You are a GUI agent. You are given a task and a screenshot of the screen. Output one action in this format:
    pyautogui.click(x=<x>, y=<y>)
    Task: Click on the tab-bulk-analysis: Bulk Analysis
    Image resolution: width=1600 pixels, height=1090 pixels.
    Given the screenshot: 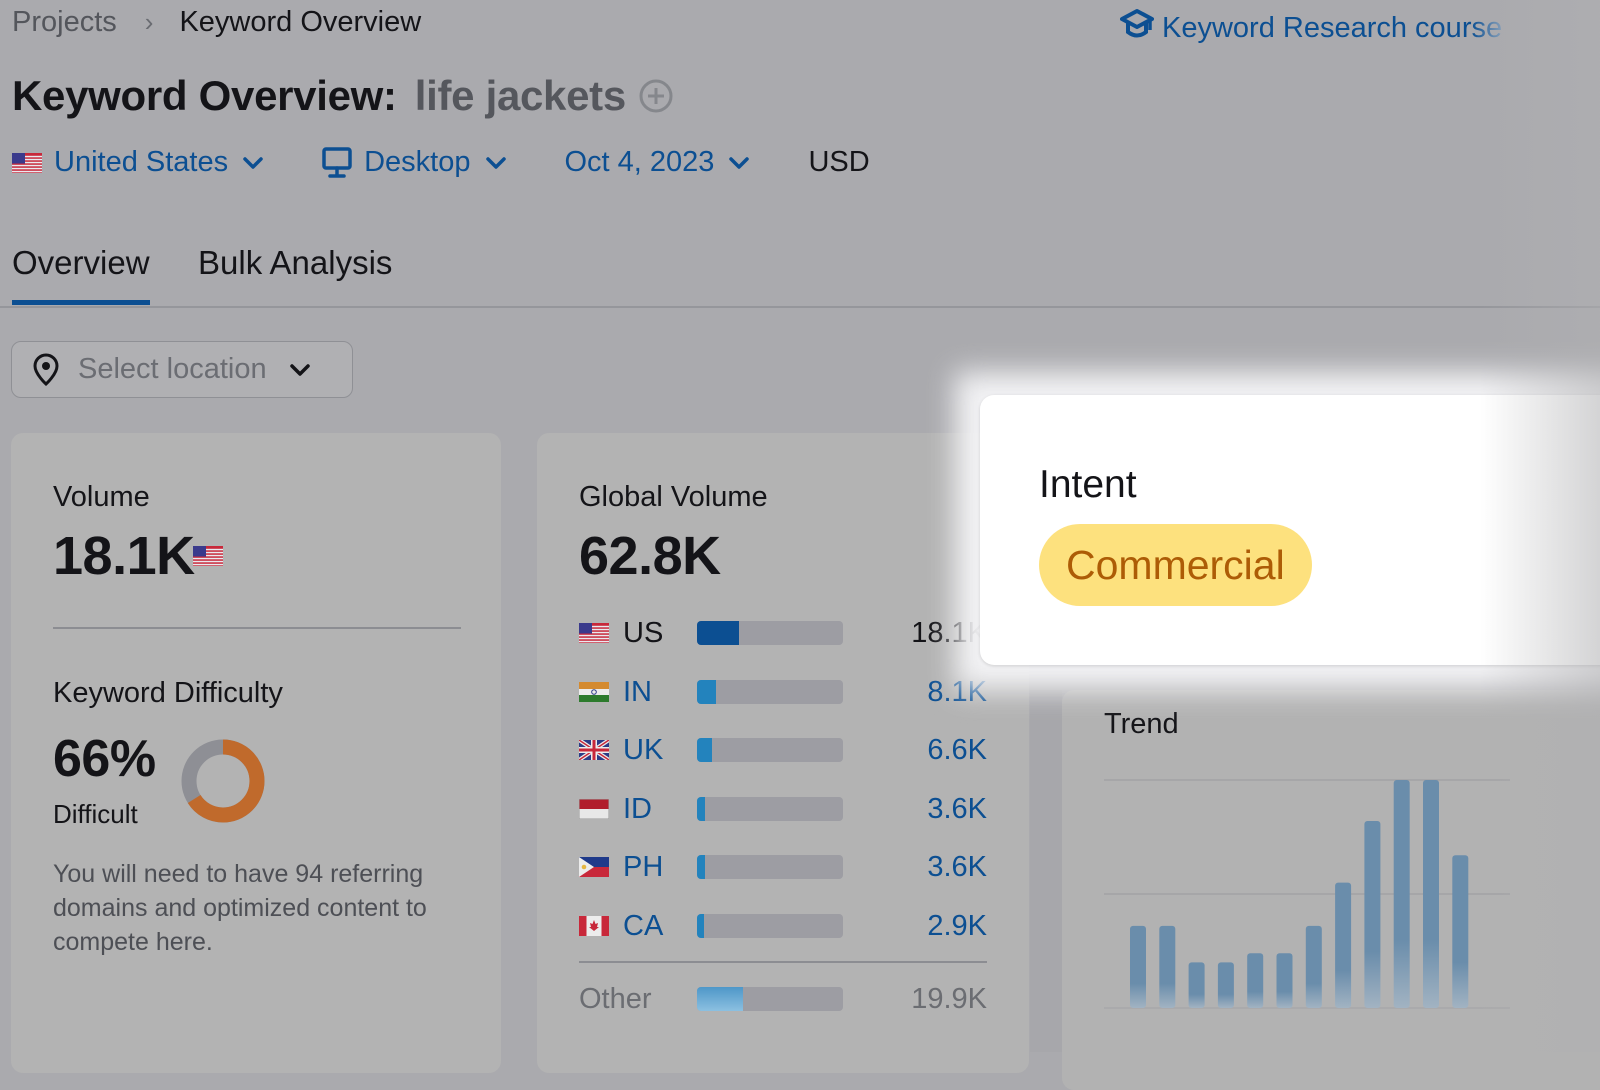 What is the action you would take?
    pyautogui.click(x=295, y=263)
    